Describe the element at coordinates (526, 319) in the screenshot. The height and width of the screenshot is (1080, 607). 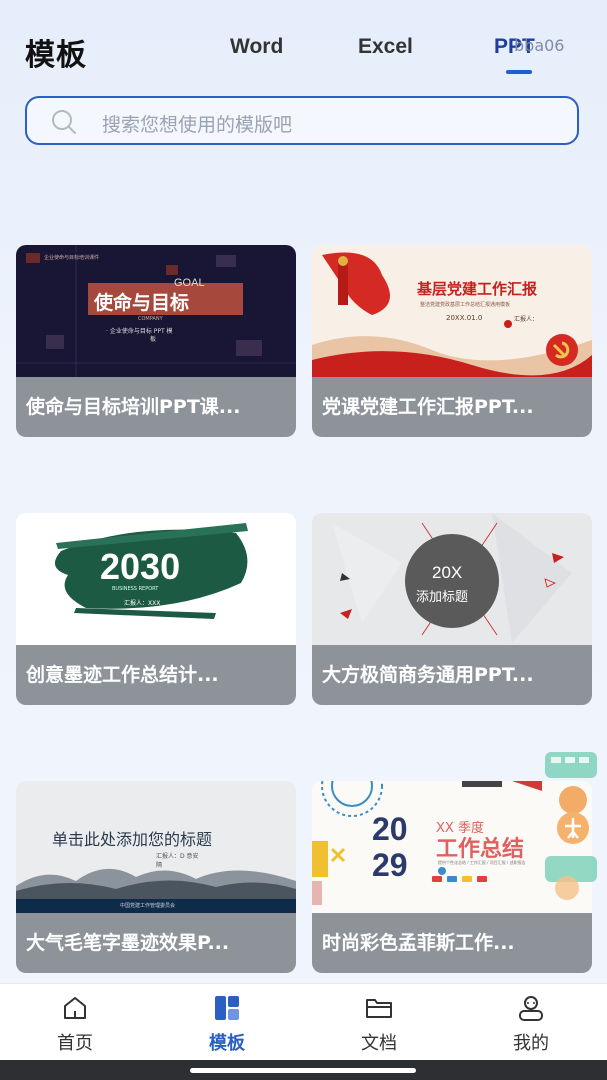
I see `thumb-reporter: 汇报人：` at that location.